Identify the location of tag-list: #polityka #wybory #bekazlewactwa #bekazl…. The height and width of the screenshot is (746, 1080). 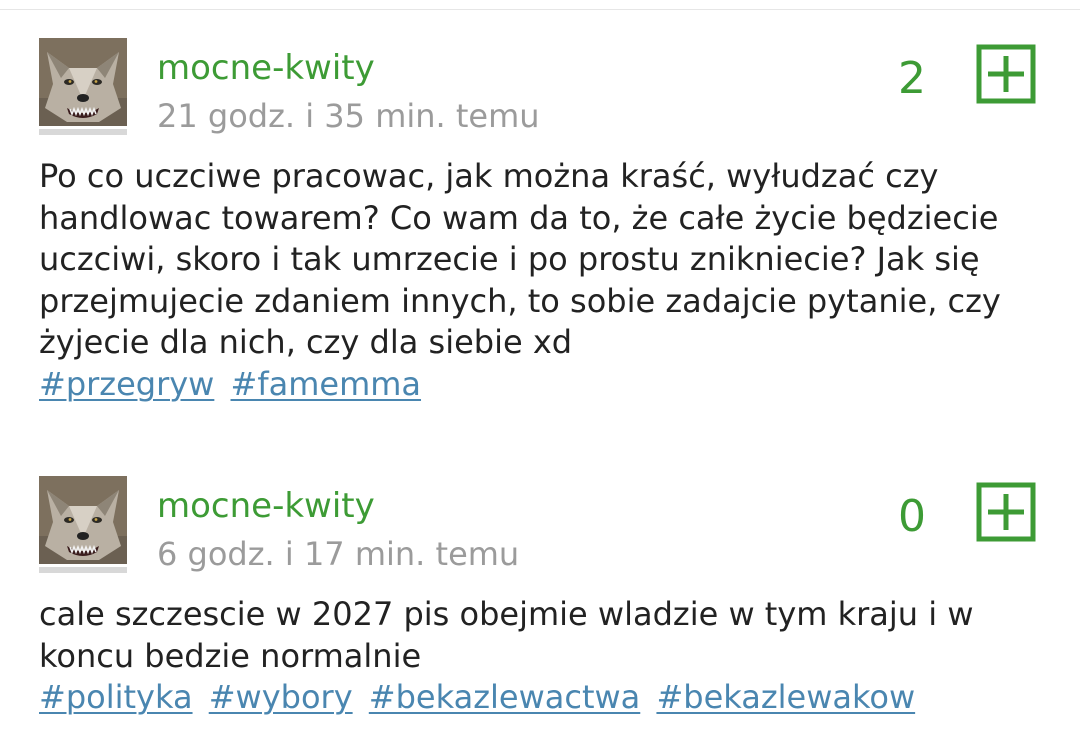
(480, 698).